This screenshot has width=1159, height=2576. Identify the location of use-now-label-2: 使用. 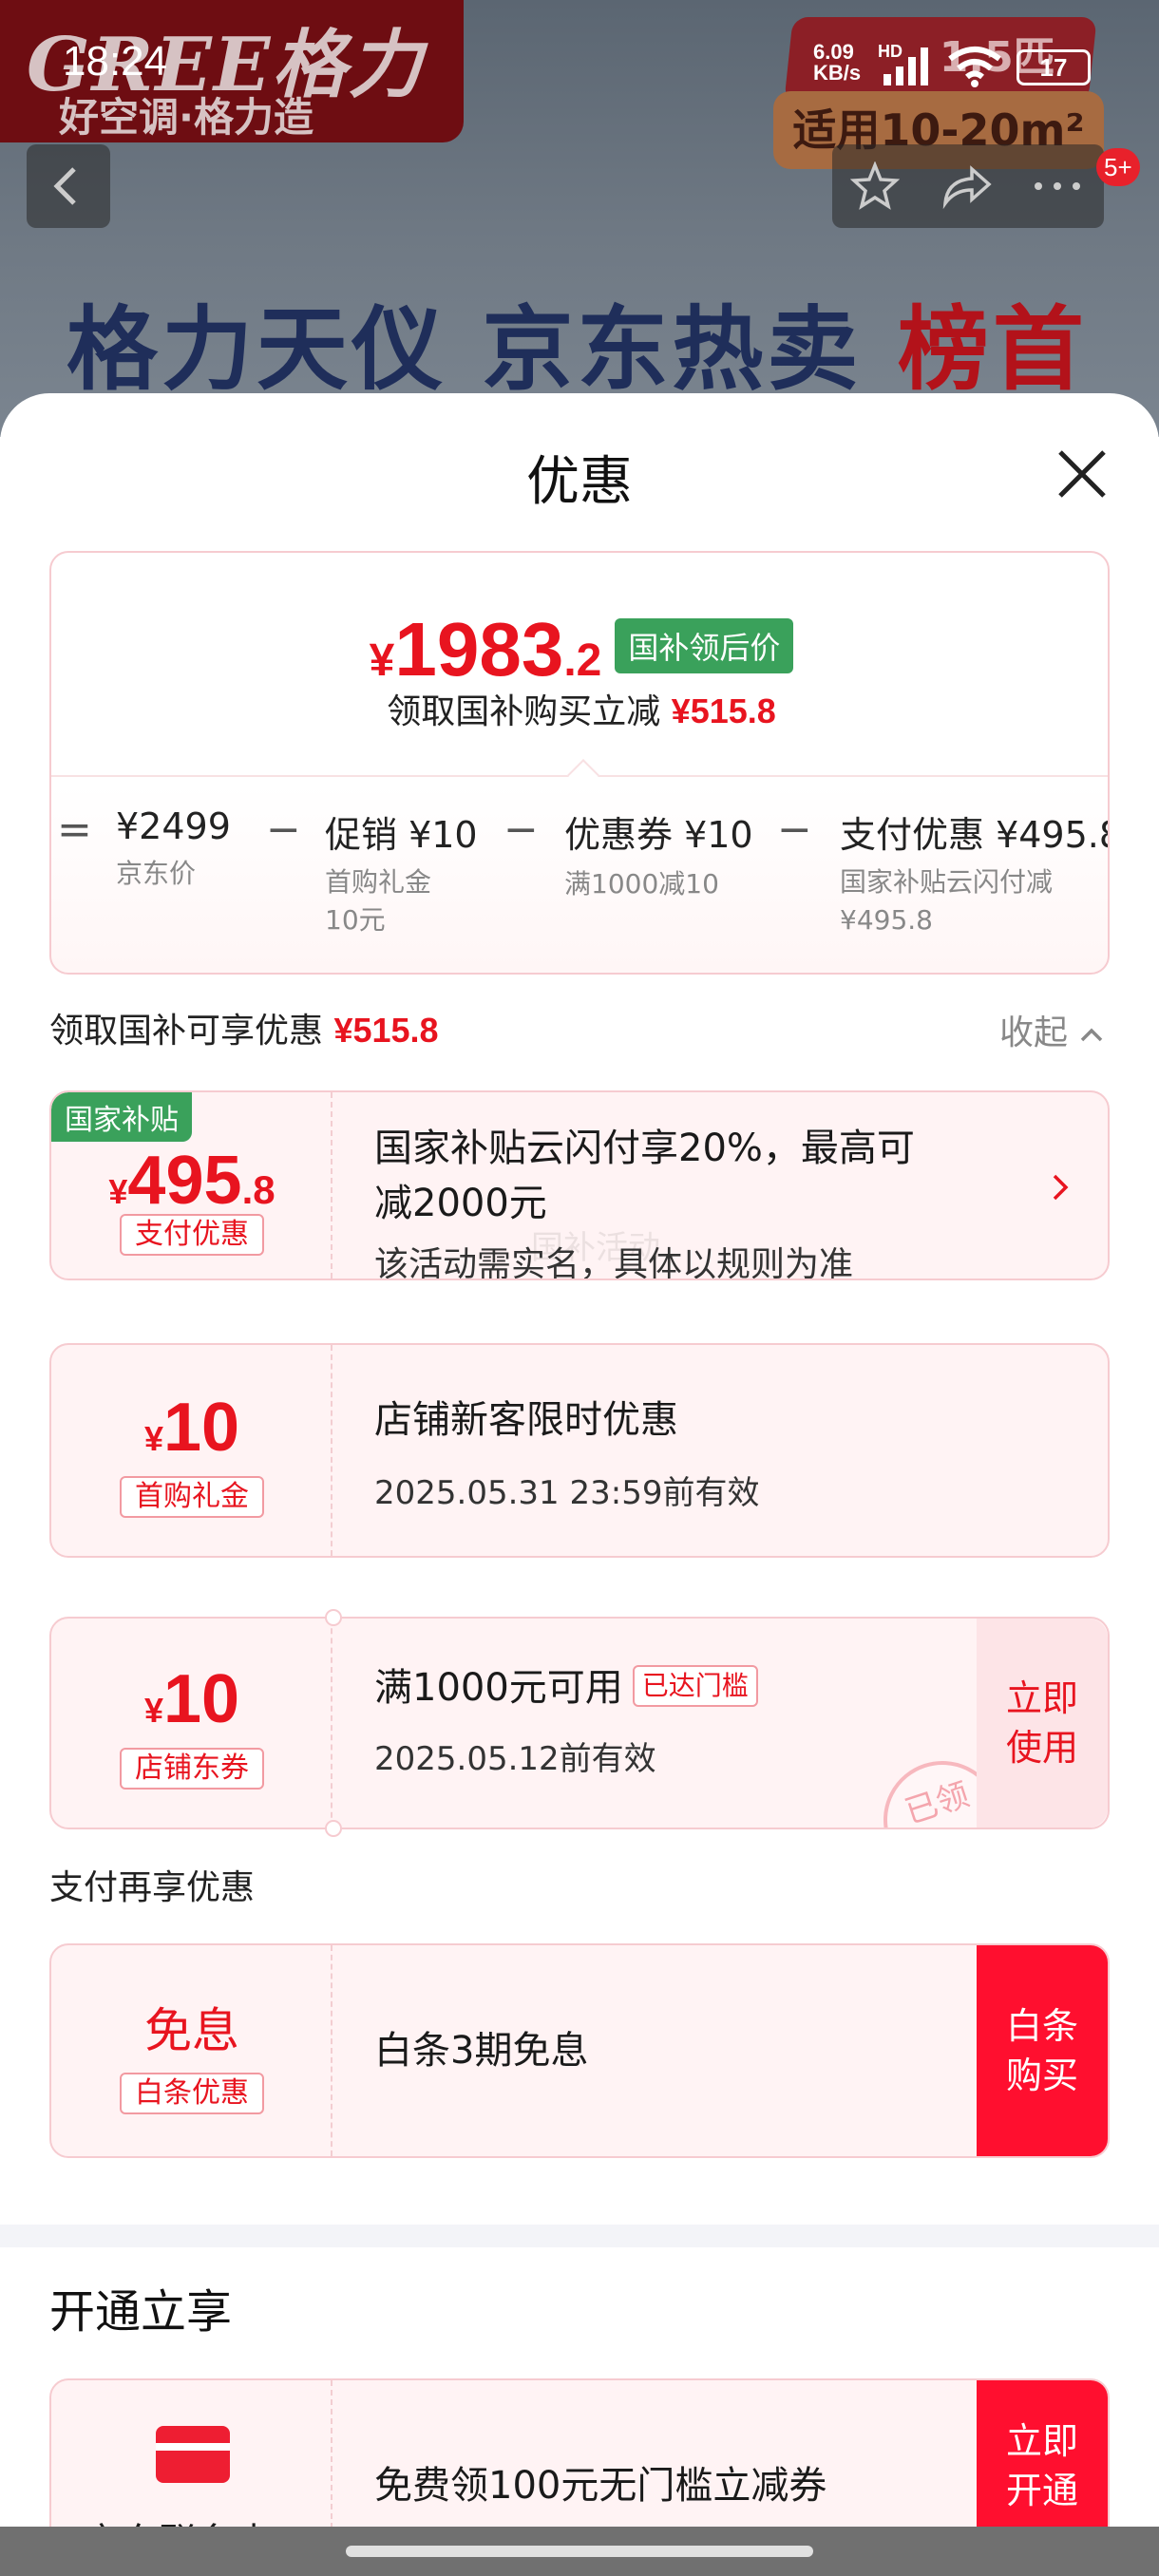
(1041, 1748).